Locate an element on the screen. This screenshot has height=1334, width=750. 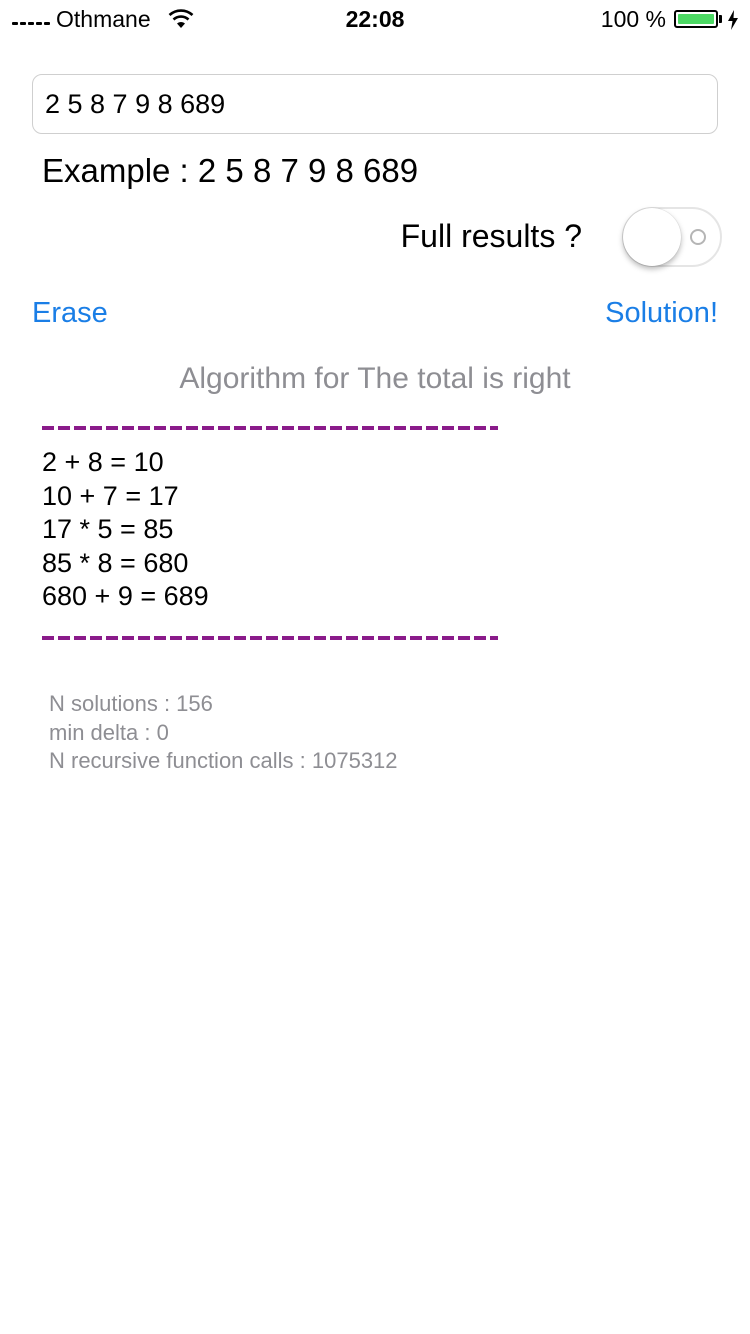
recursive-calls-text: N recursive function calls : 1075312 is located at coordinates (223, 760).